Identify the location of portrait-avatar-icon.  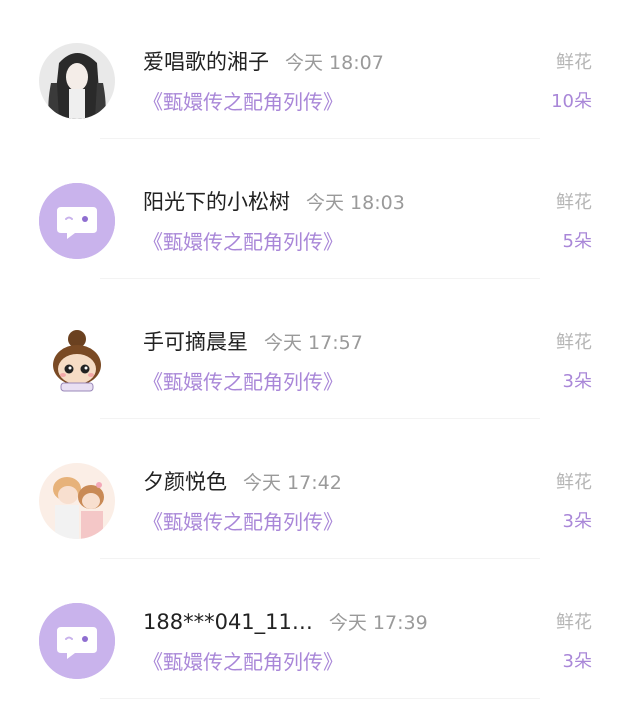
(77, 81).